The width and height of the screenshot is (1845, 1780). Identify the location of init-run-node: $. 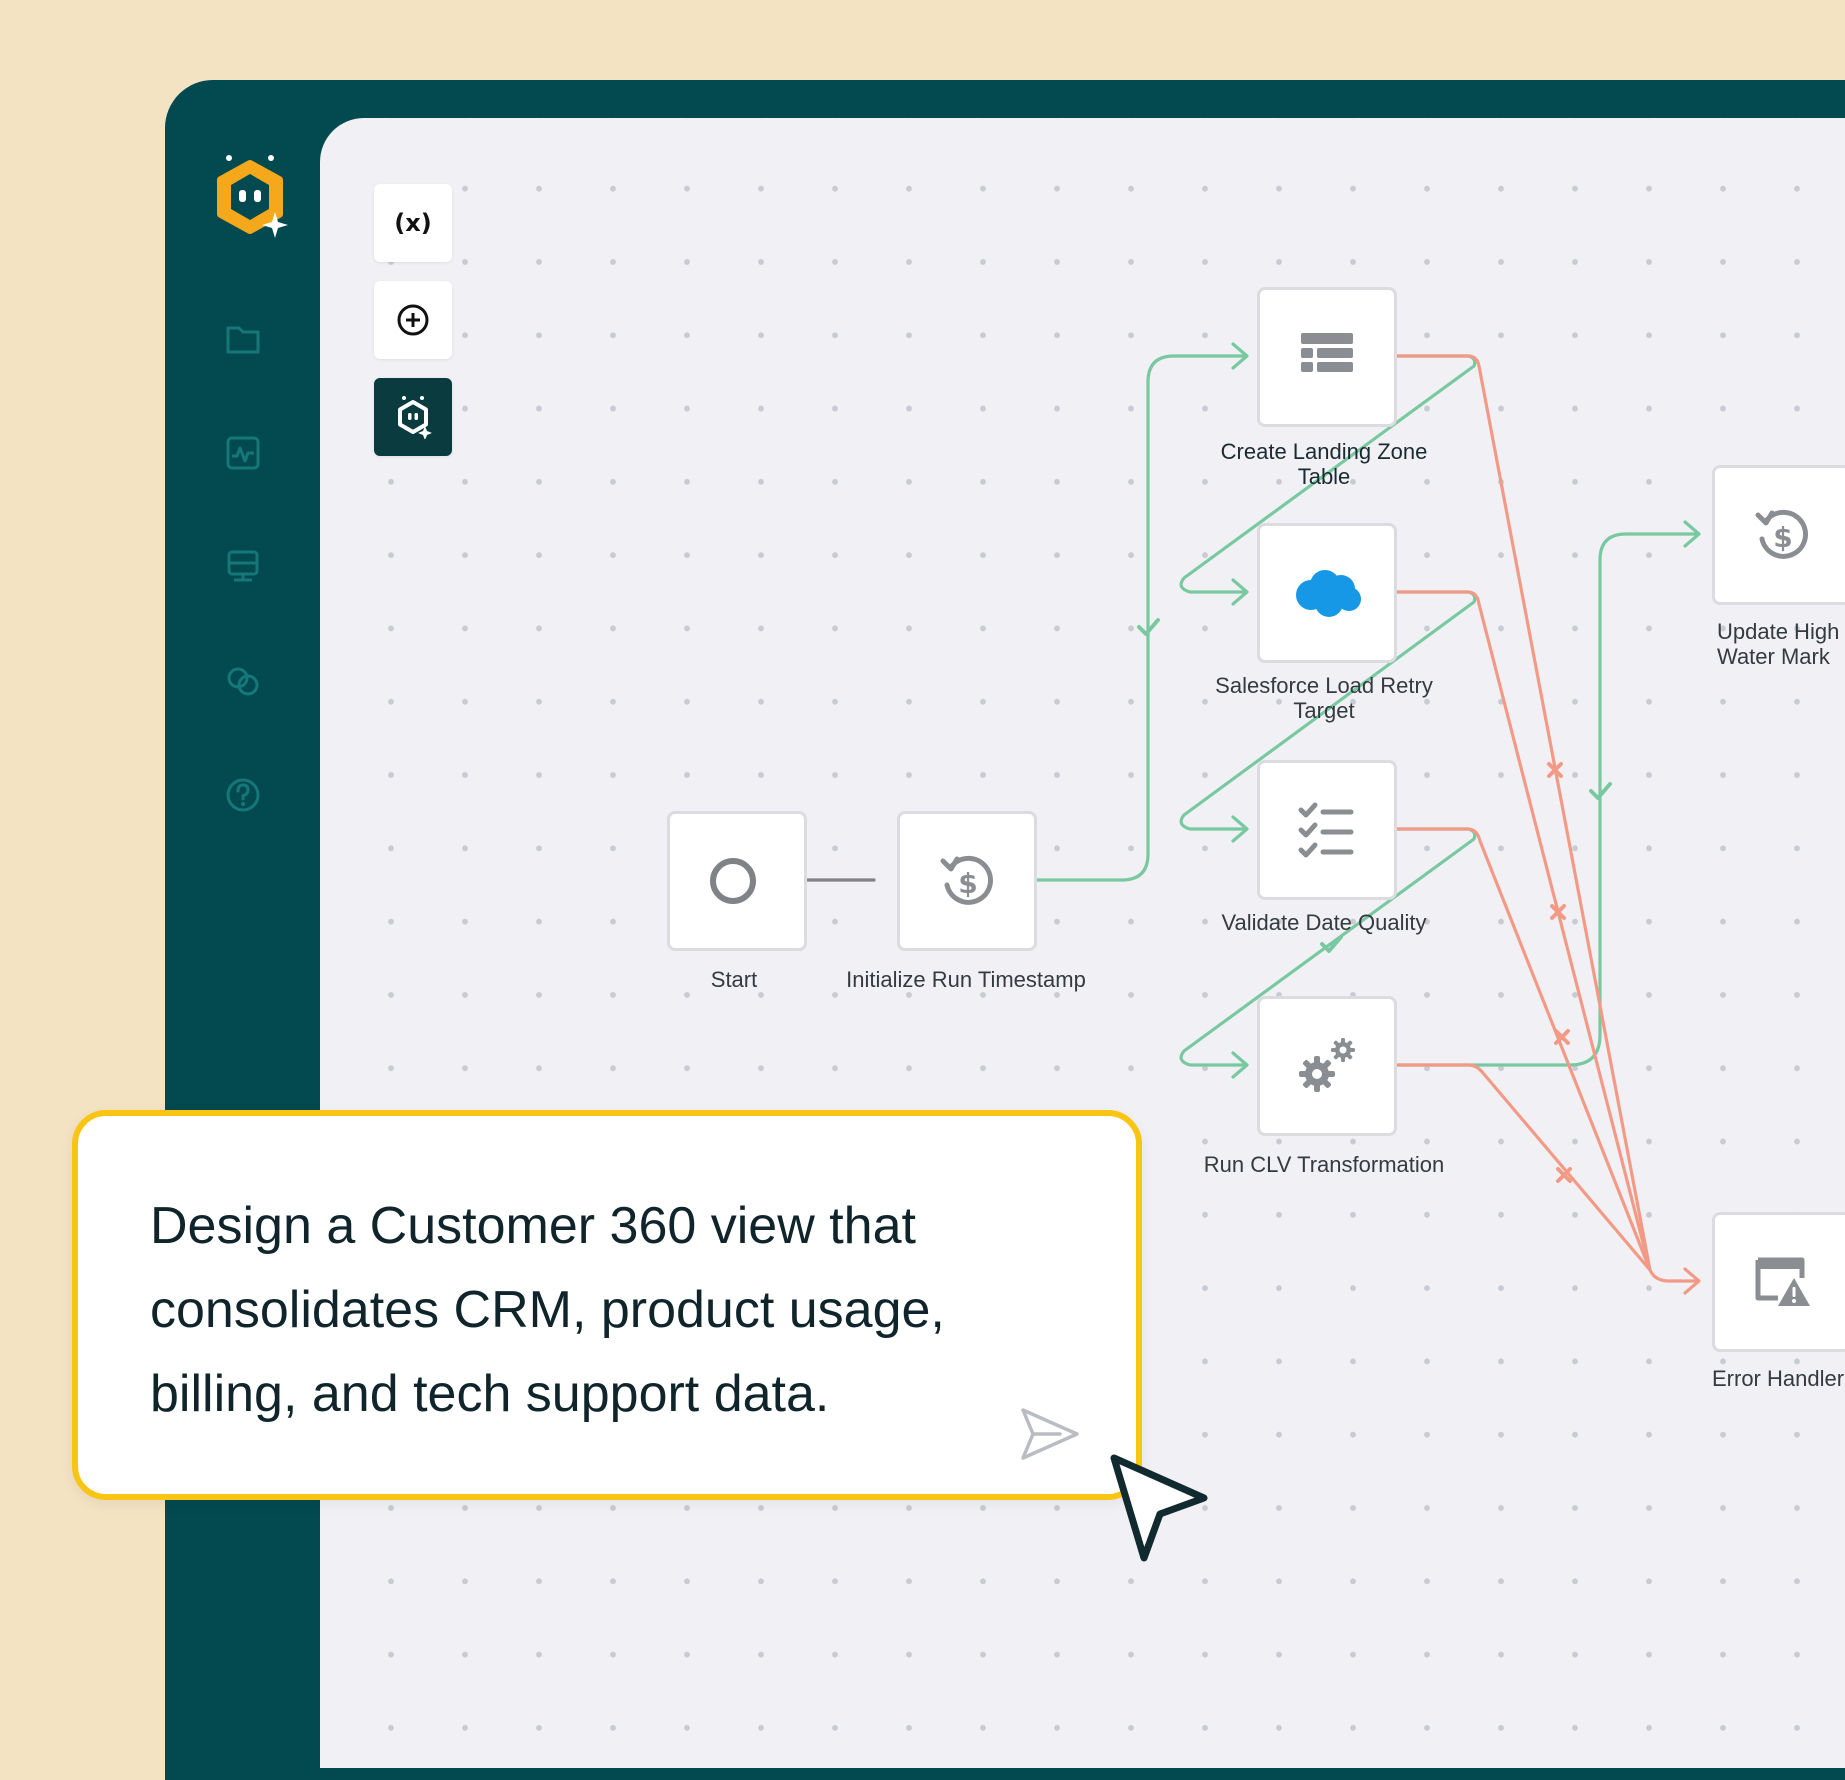
(967, 881).